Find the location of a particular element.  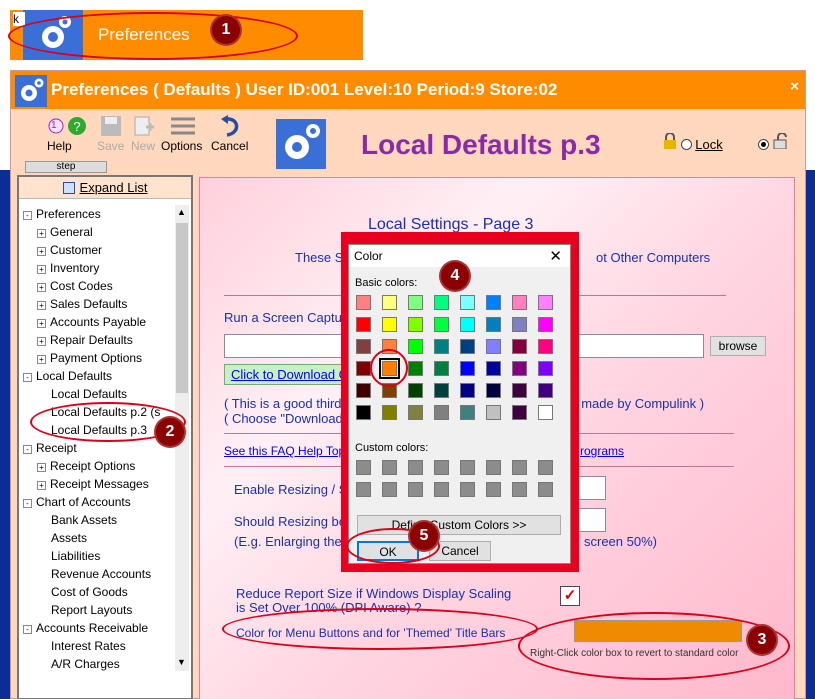

lock-radio is located at coordinates (686, 144).